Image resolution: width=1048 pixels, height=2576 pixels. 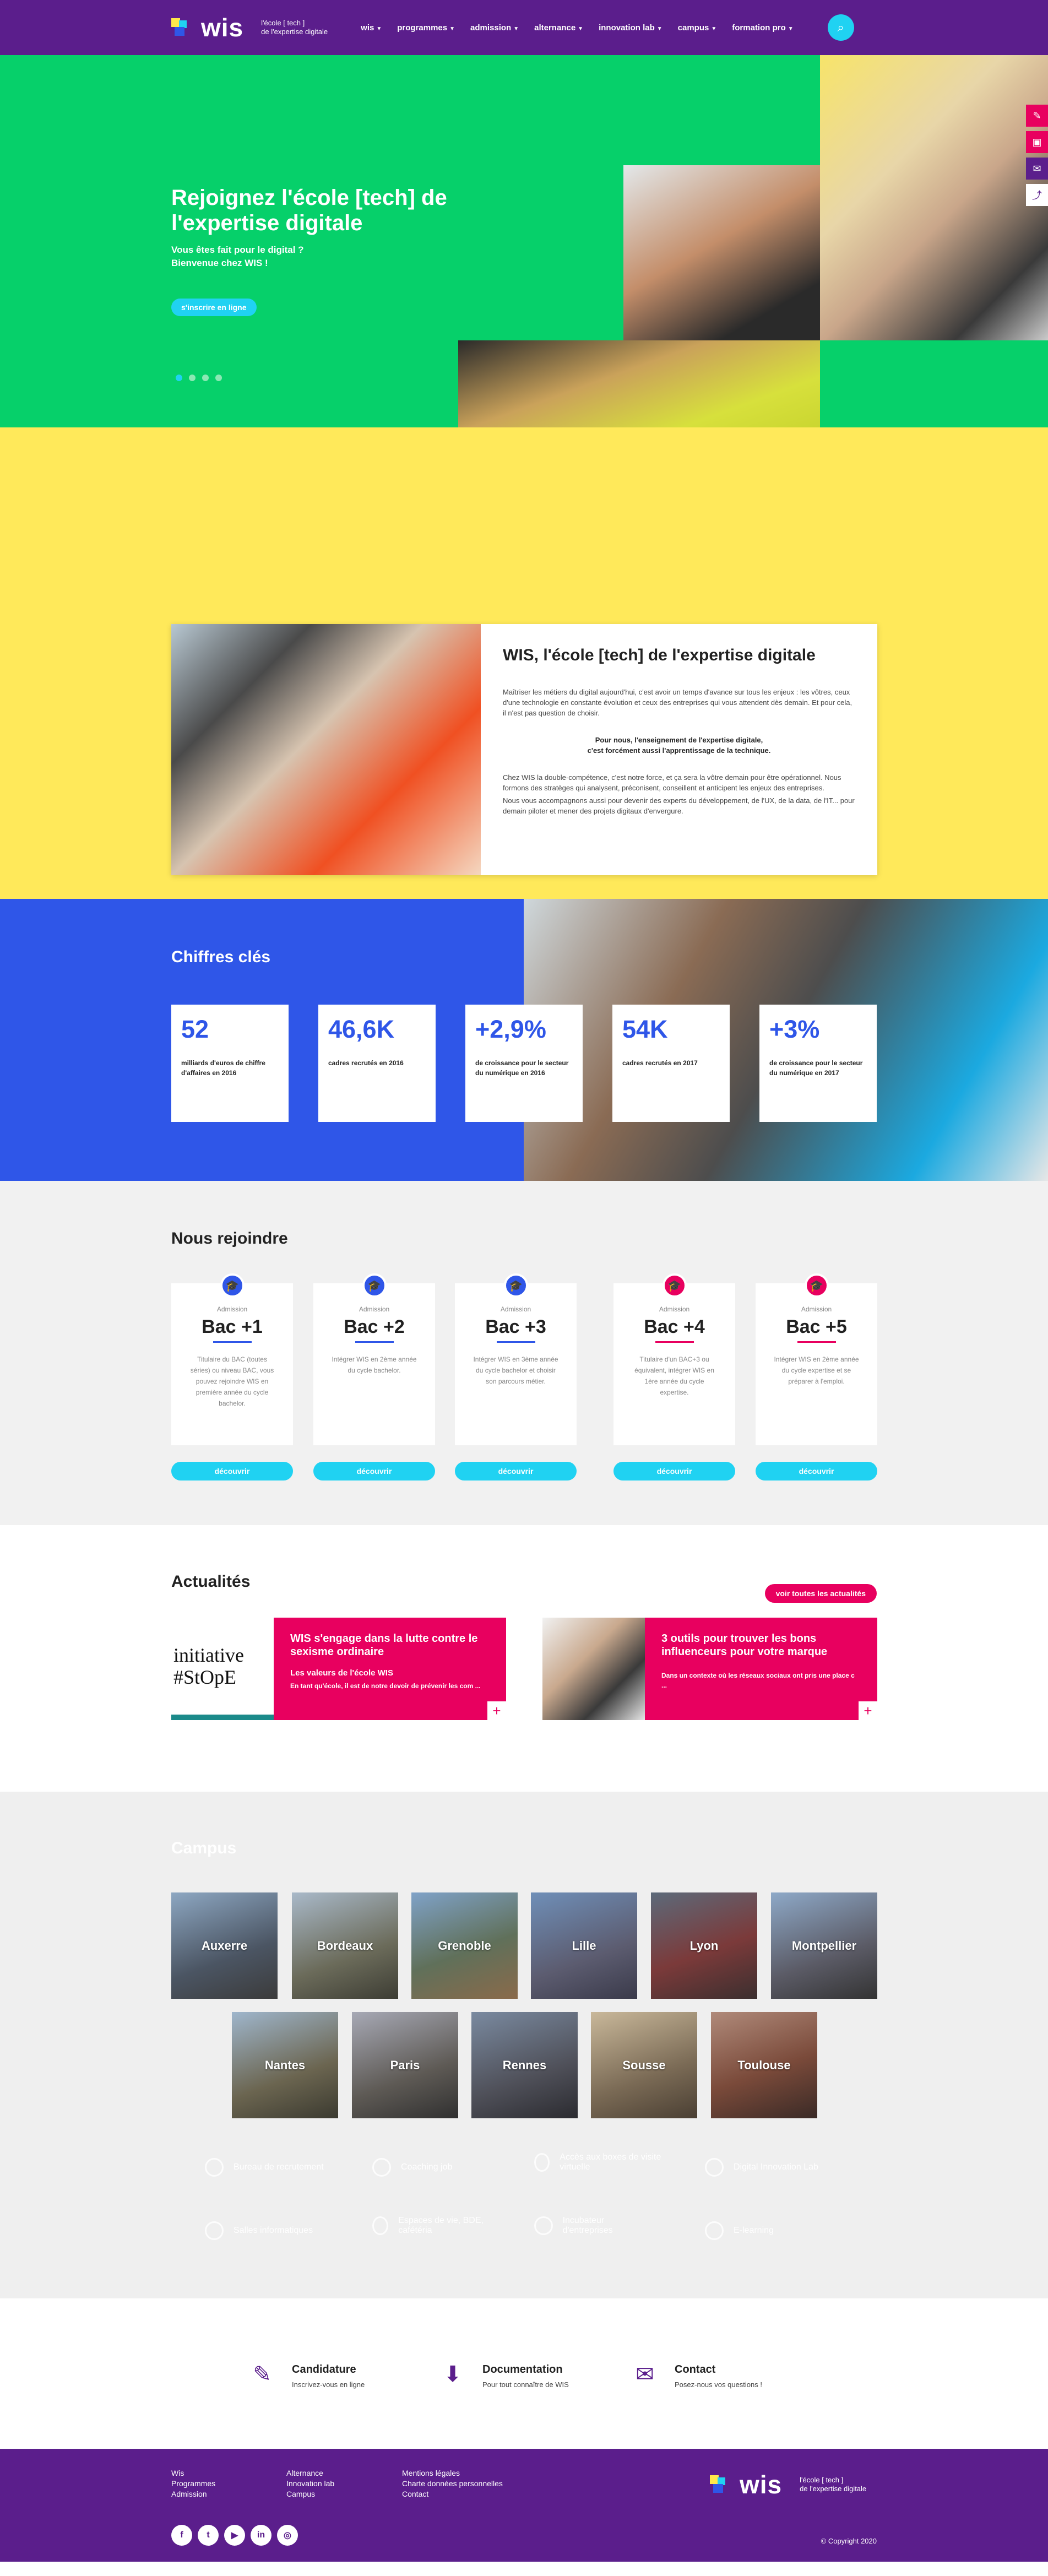 What do you see at coordinates (600, 2162) in the screenshot?
I see `campus-feature: Accès aux boxes de visite virtuelle` at bounding box center [600, 2162].